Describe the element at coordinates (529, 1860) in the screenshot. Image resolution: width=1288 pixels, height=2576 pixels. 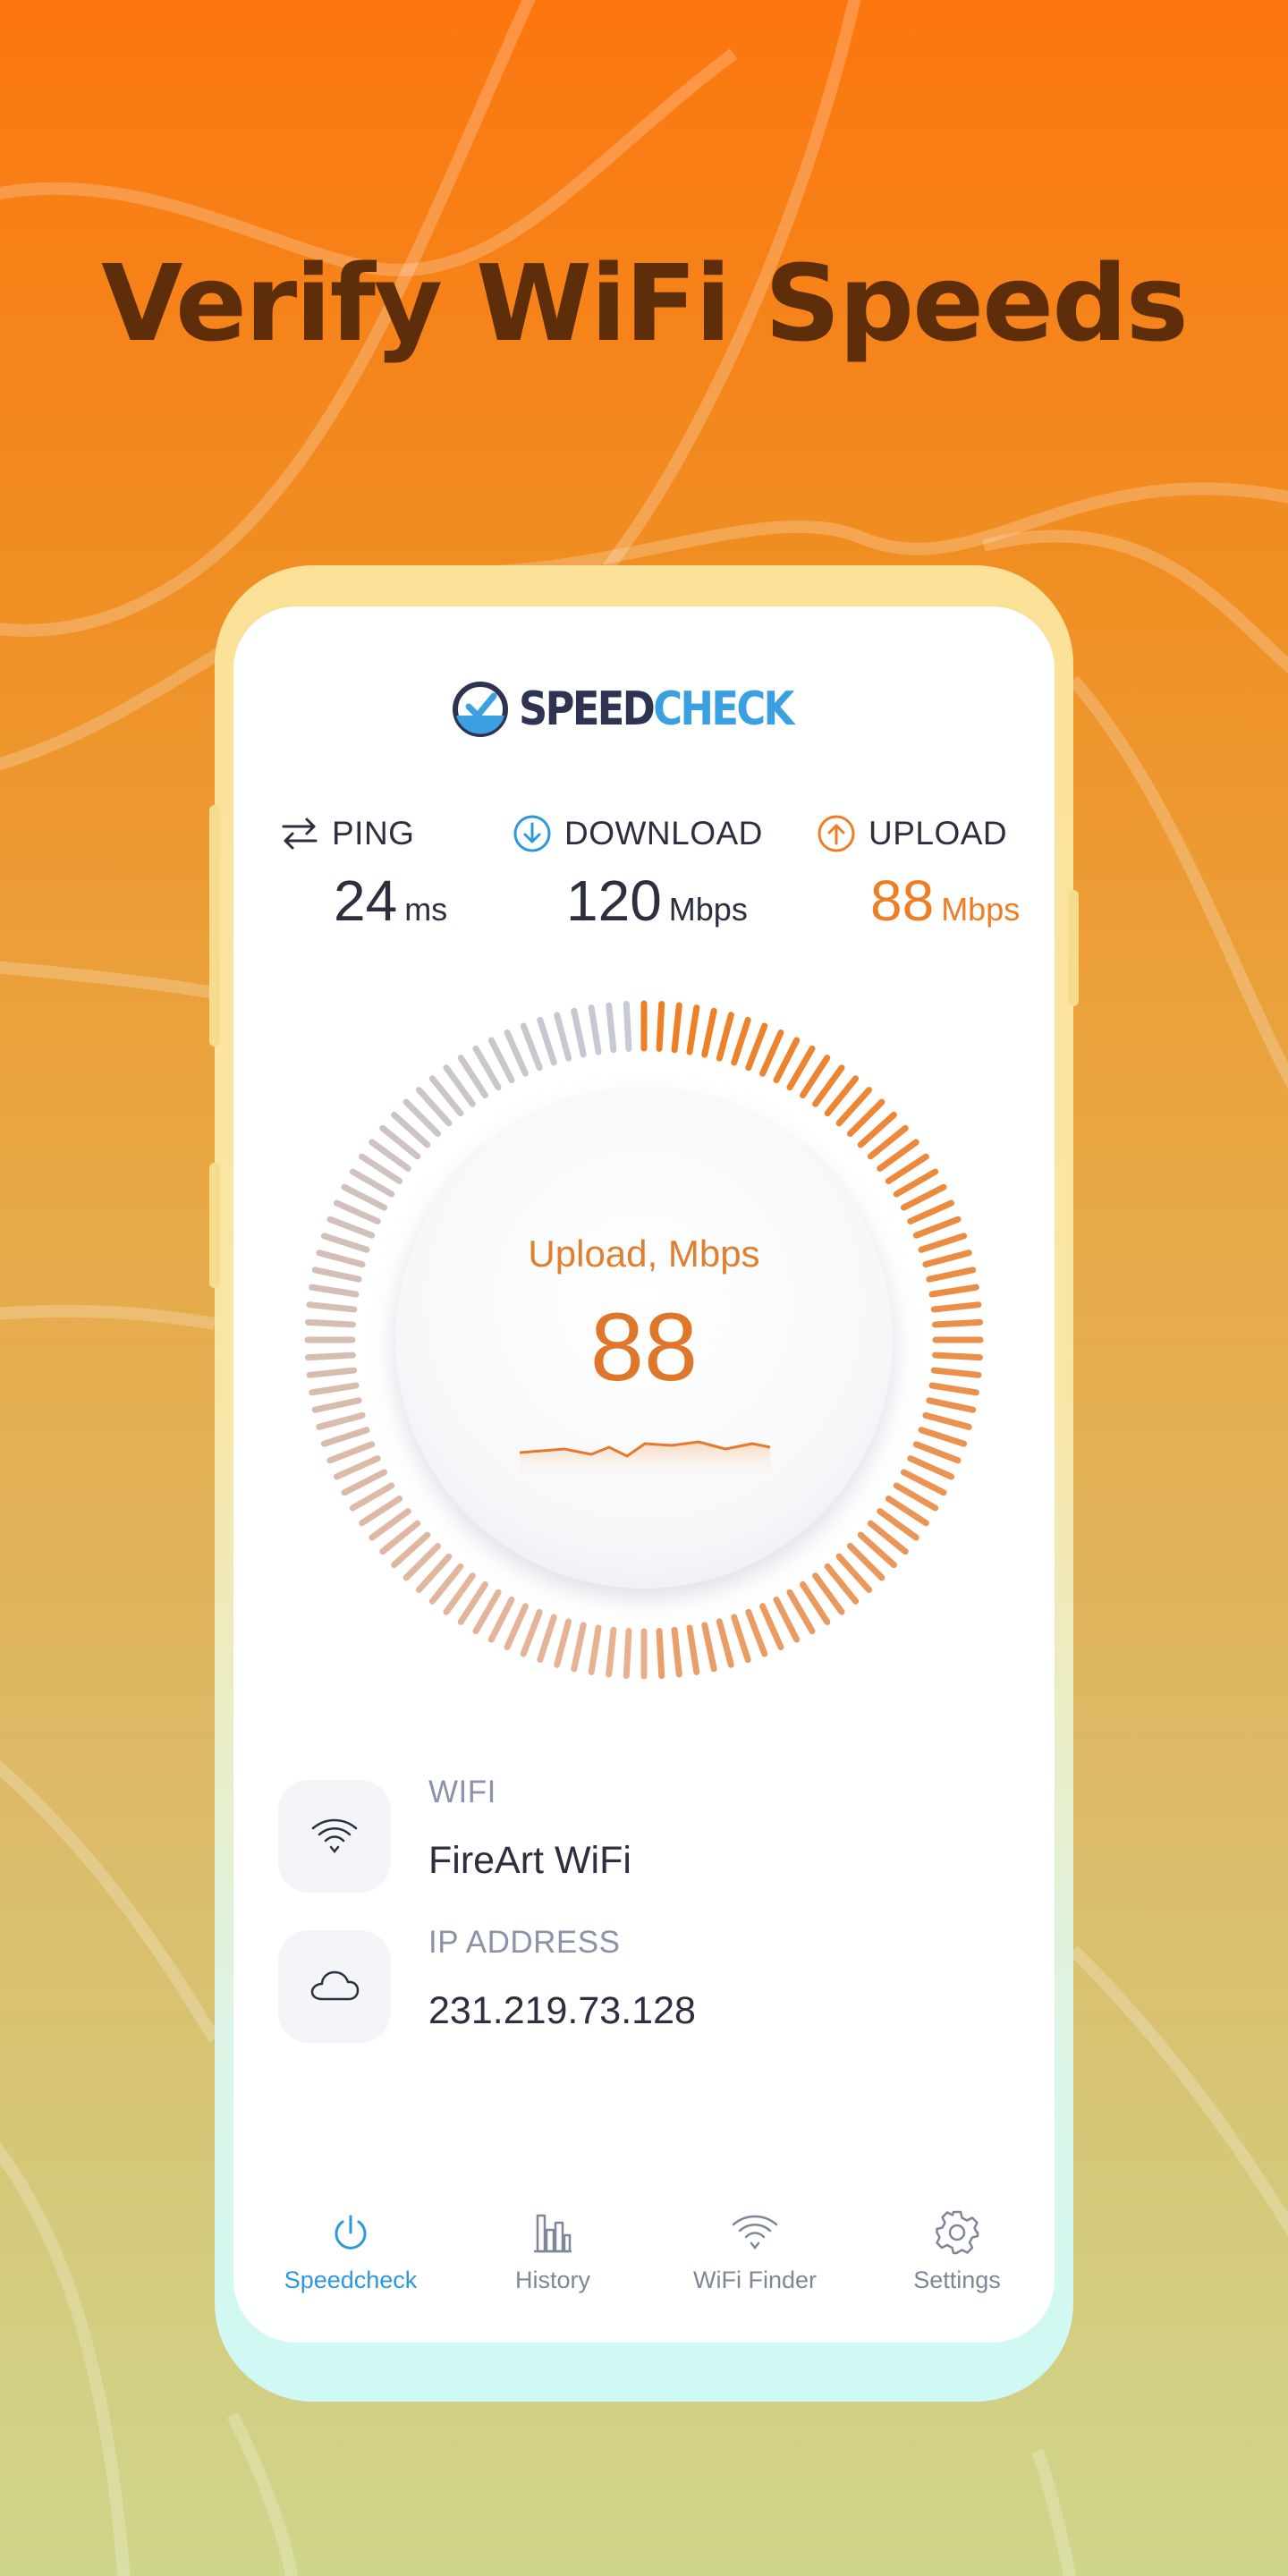
I see `wifi-name: FireArt WiFi` at that location.